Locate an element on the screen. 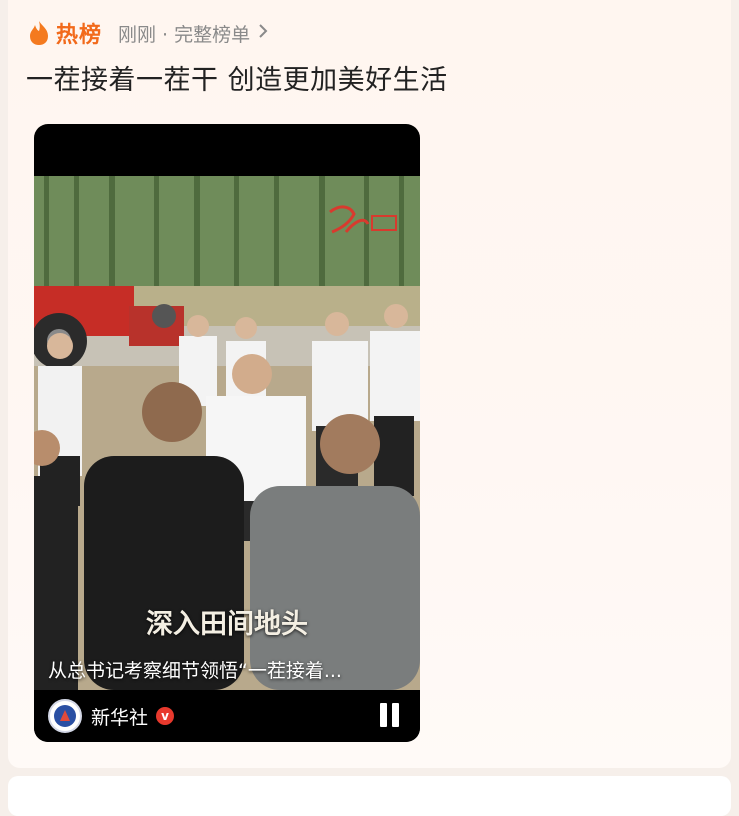 Image resolution: width=739 pixels, height=816 pixels. next-card is located at coordinates (369, 796).